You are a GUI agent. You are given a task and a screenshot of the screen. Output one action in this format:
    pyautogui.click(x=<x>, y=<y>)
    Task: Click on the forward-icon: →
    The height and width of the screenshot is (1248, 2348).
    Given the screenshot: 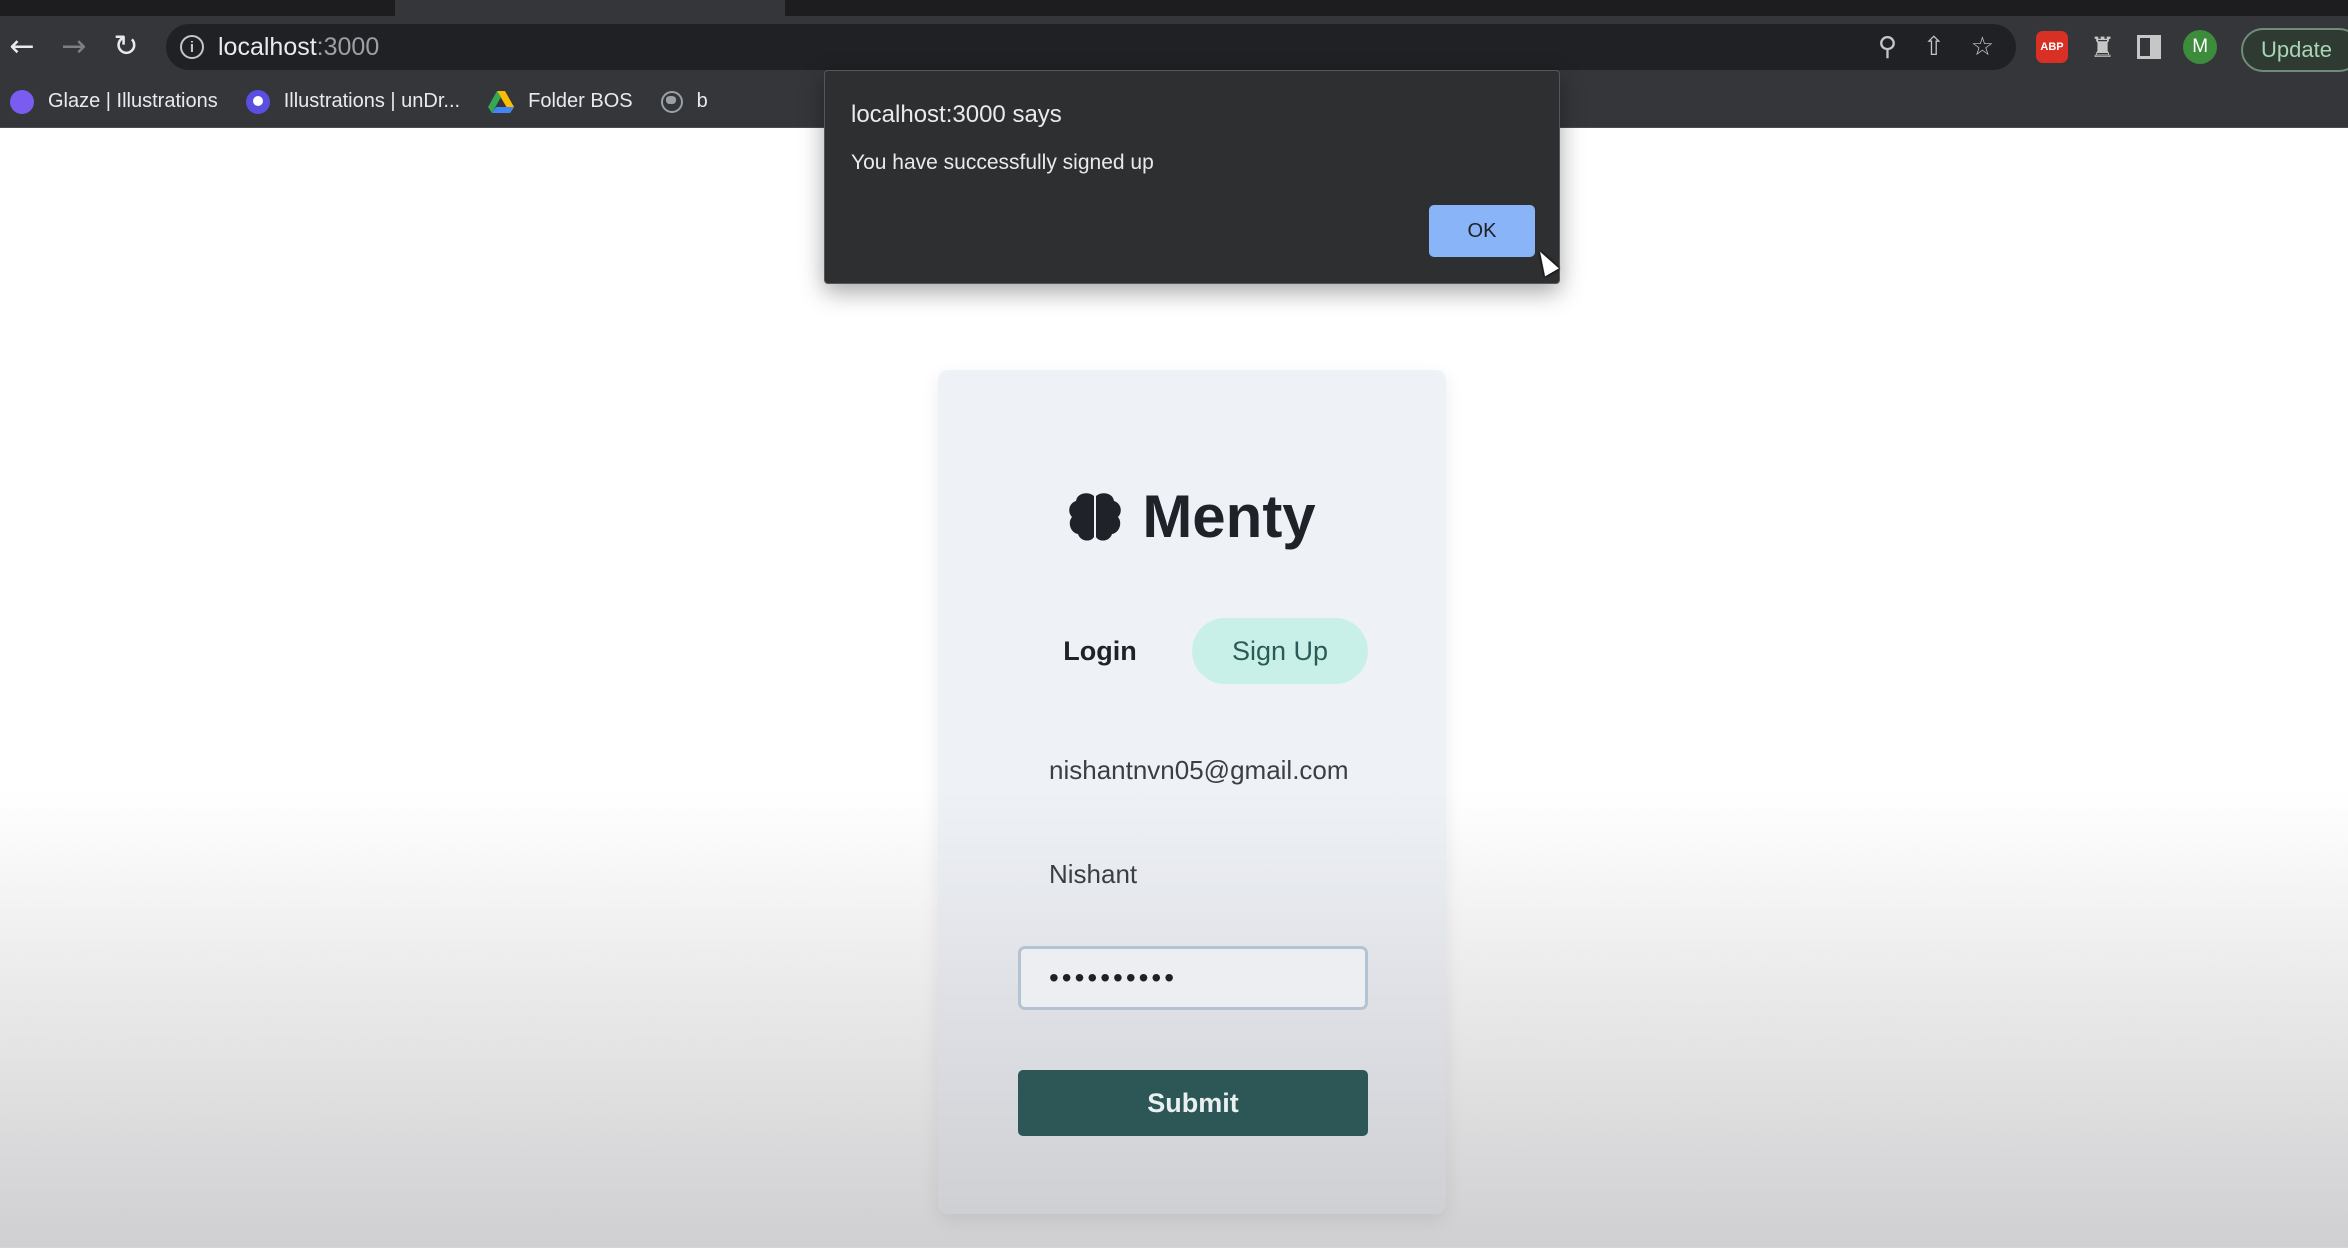 What is the action you would take?
    pyautogui.click(x=74, y=46)
    